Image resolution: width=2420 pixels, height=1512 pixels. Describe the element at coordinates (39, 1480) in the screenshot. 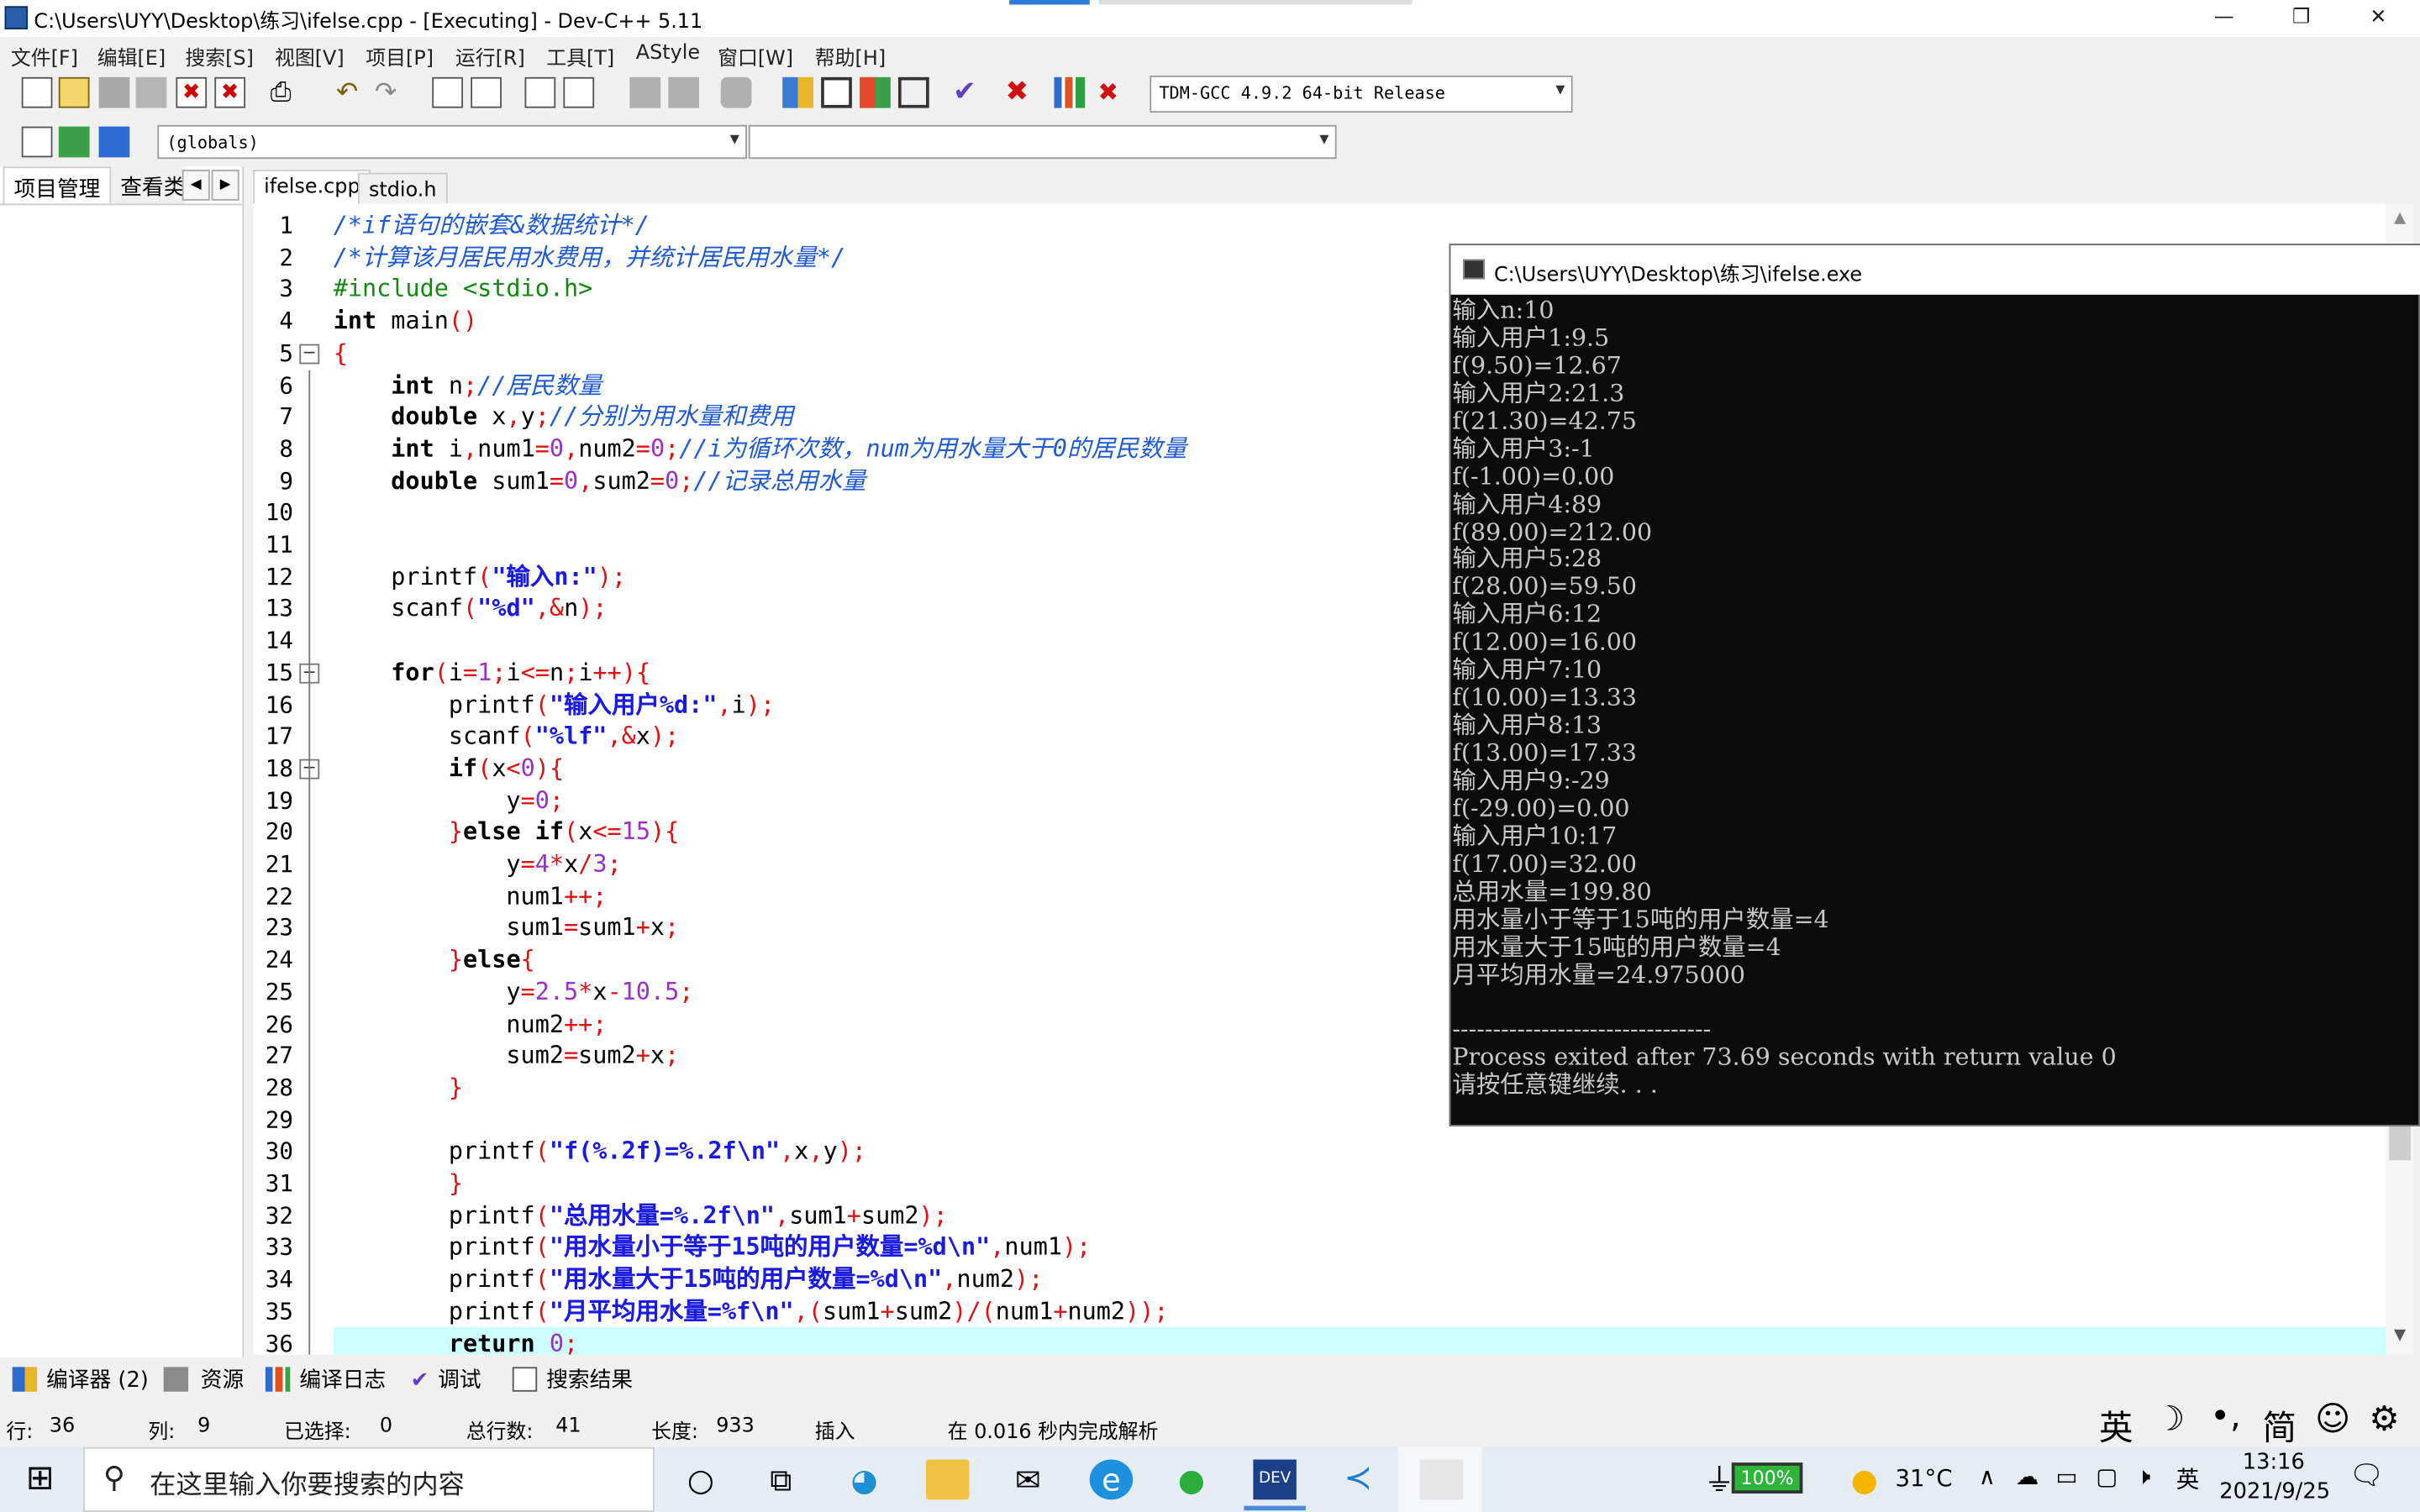

I see `windows-start-icon: ⊞` at that location.